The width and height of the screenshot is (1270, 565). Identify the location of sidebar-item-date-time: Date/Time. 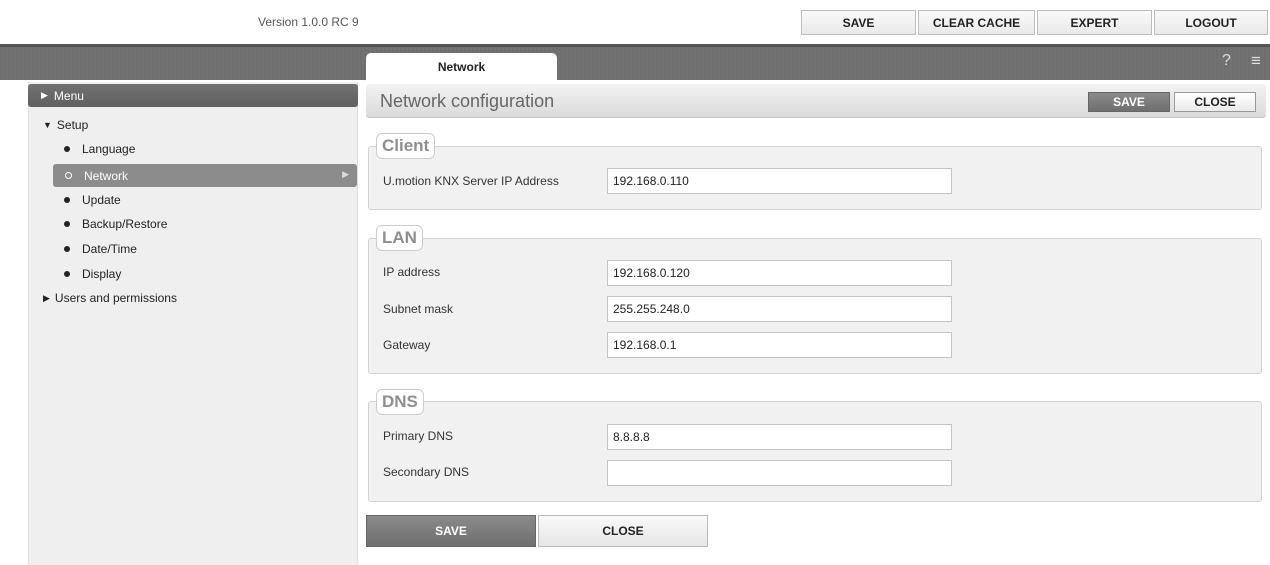
(100, 249).